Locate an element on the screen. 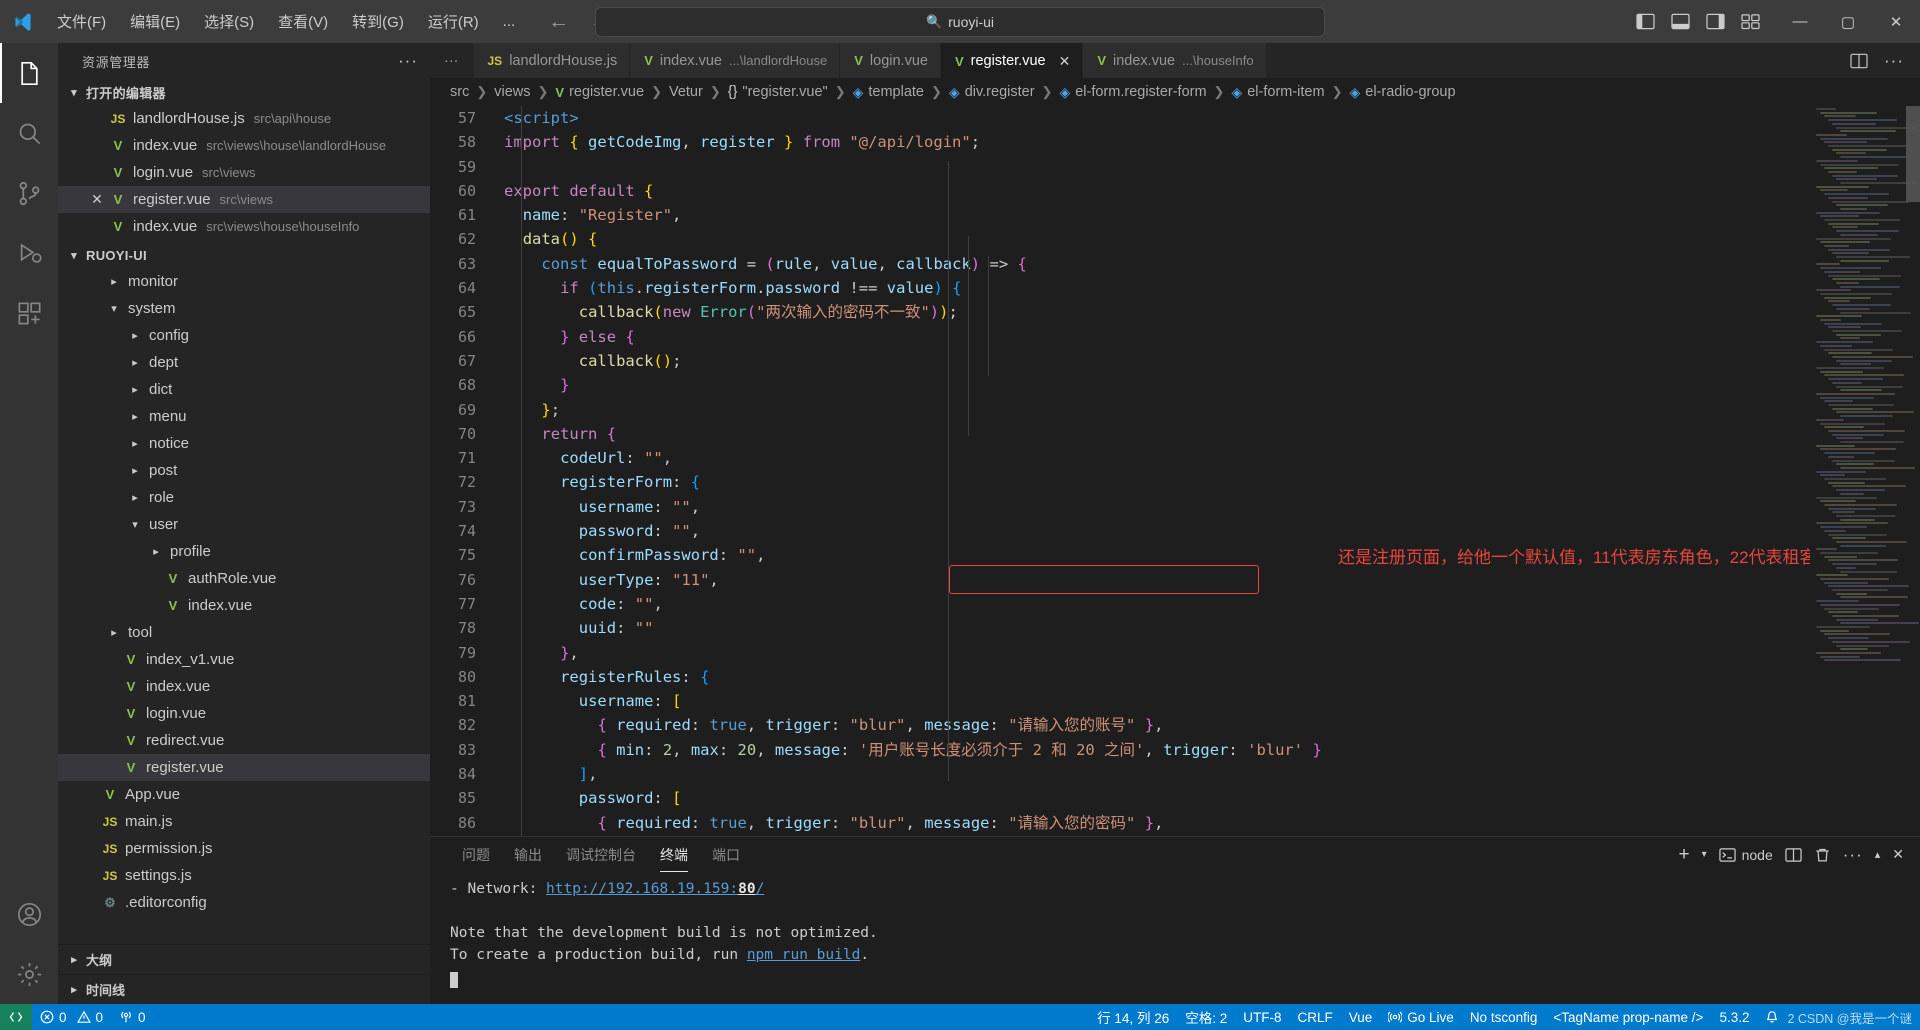  tree-folder-config: ▸ config is located at coordinates (244, 335).